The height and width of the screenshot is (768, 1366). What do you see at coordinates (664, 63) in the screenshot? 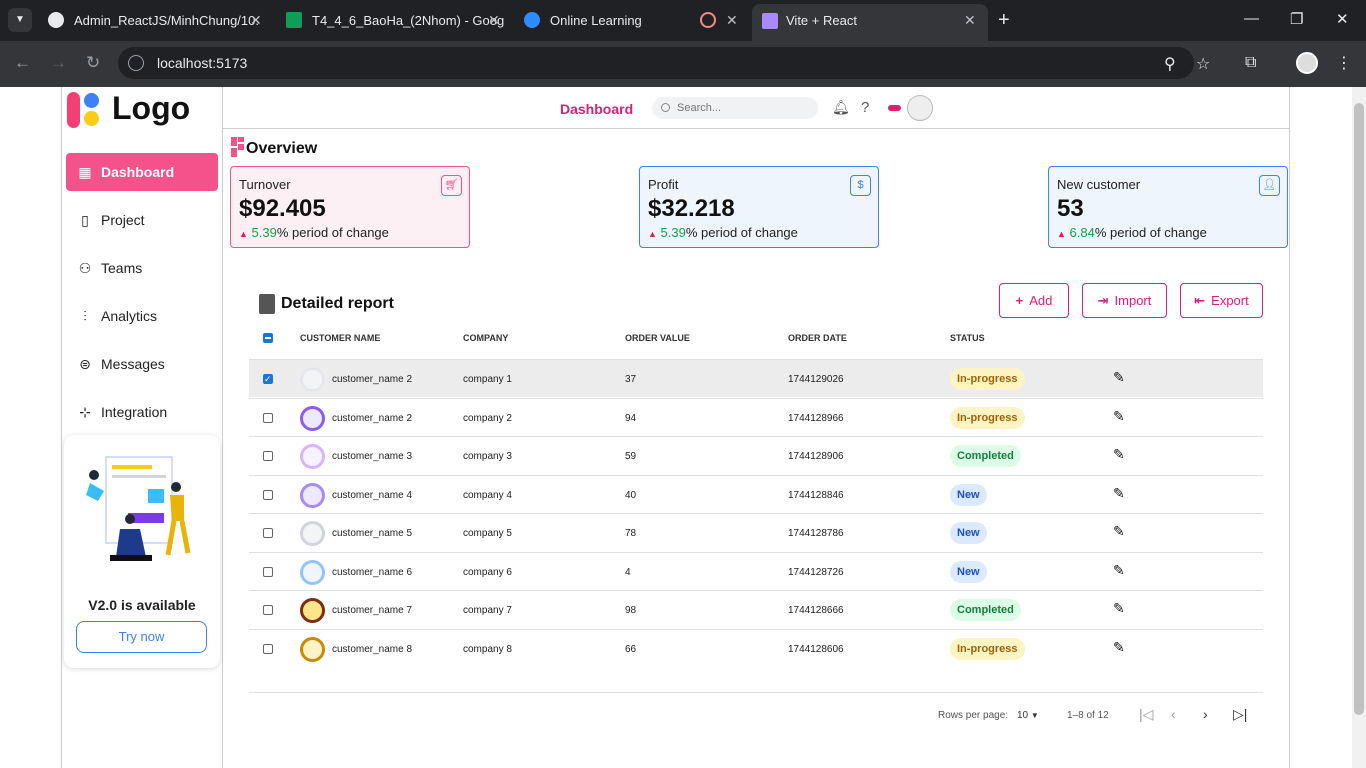
I see `omnibox: localhost:5173 ⚲ ☆` at bounding box center [664, 63].